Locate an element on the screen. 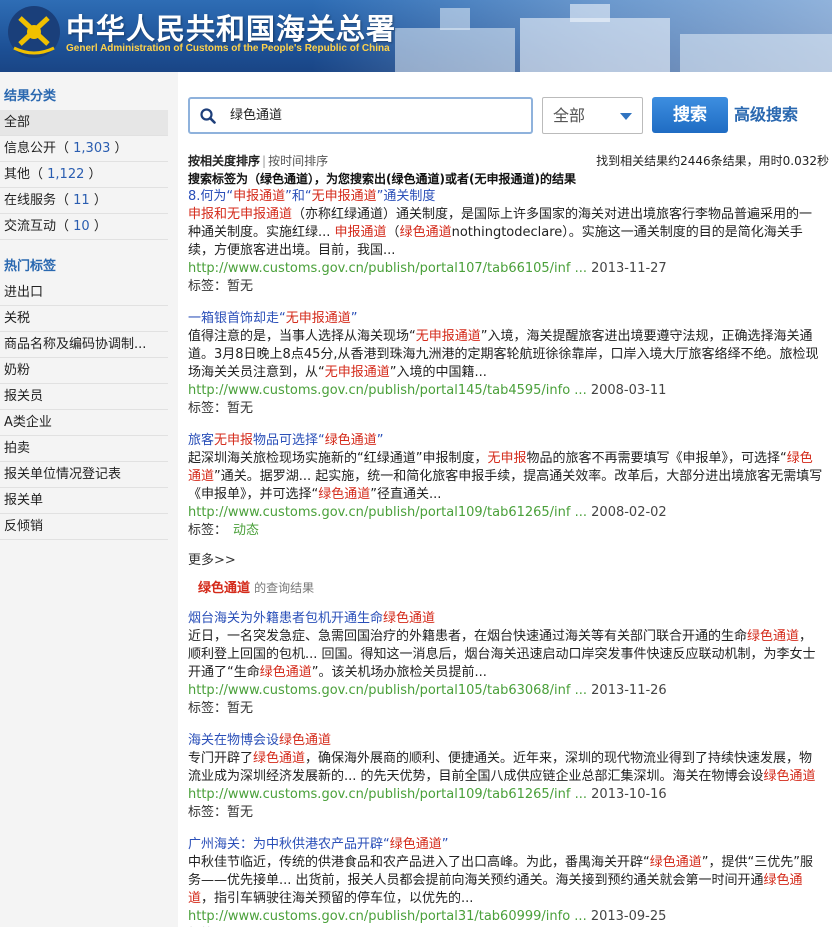 The height and width of the screenshot is (927, 832). query-suffix: 的查询结果 is located at coordinates (284, 588).